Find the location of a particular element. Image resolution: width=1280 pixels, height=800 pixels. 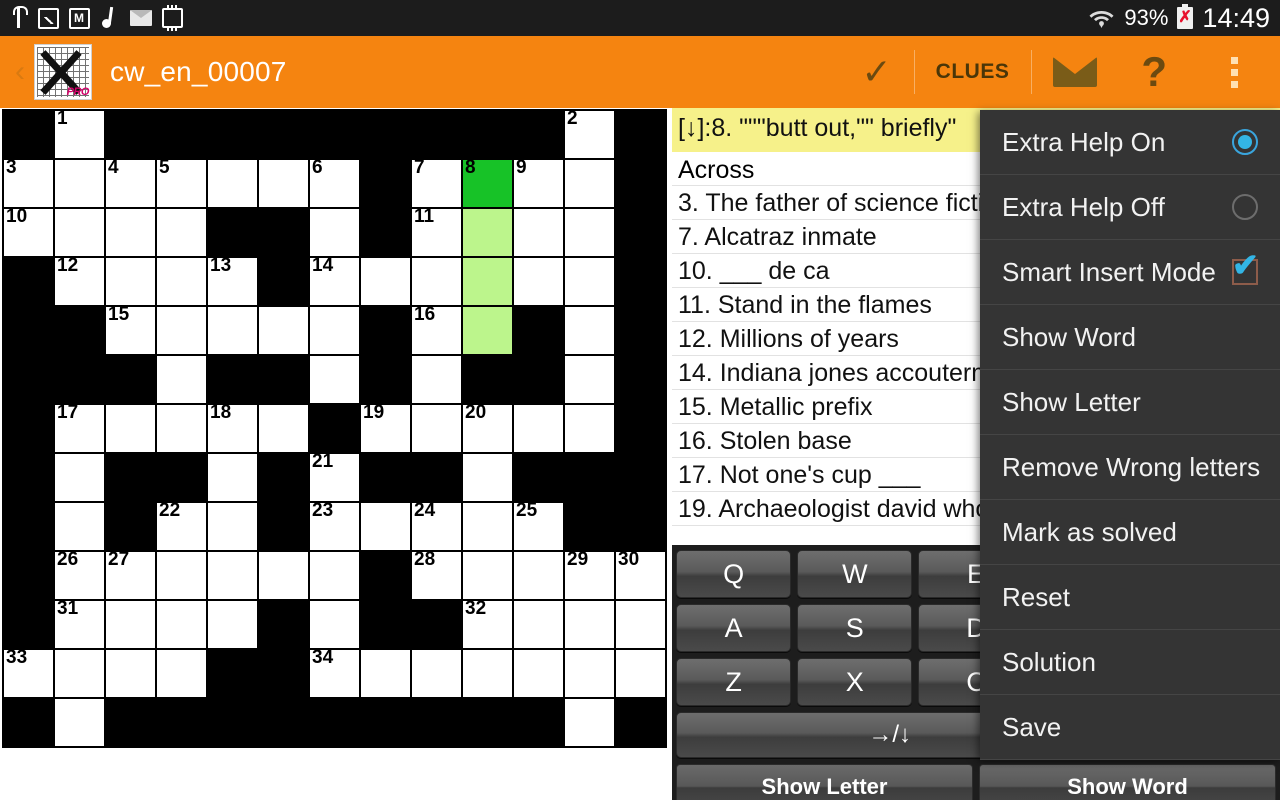

menu-item-save: Save is located at coordinates (1130, 727).